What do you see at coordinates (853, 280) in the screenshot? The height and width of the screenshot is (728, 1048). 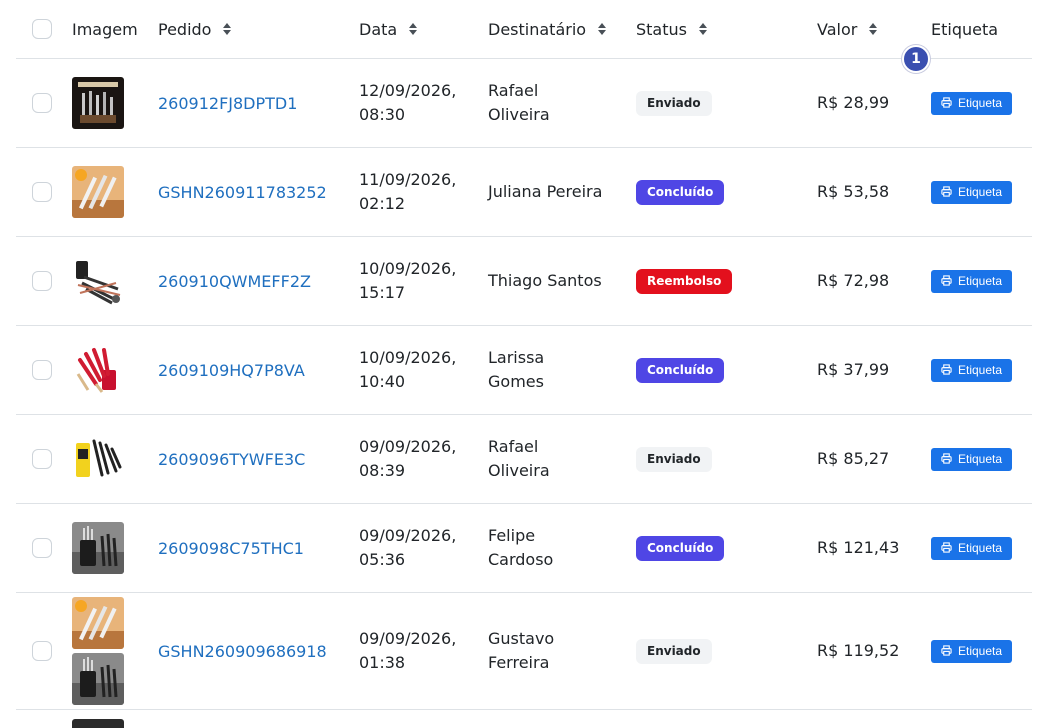 I see `order-value: R$ 72,98` at bounding box center [853, 280].